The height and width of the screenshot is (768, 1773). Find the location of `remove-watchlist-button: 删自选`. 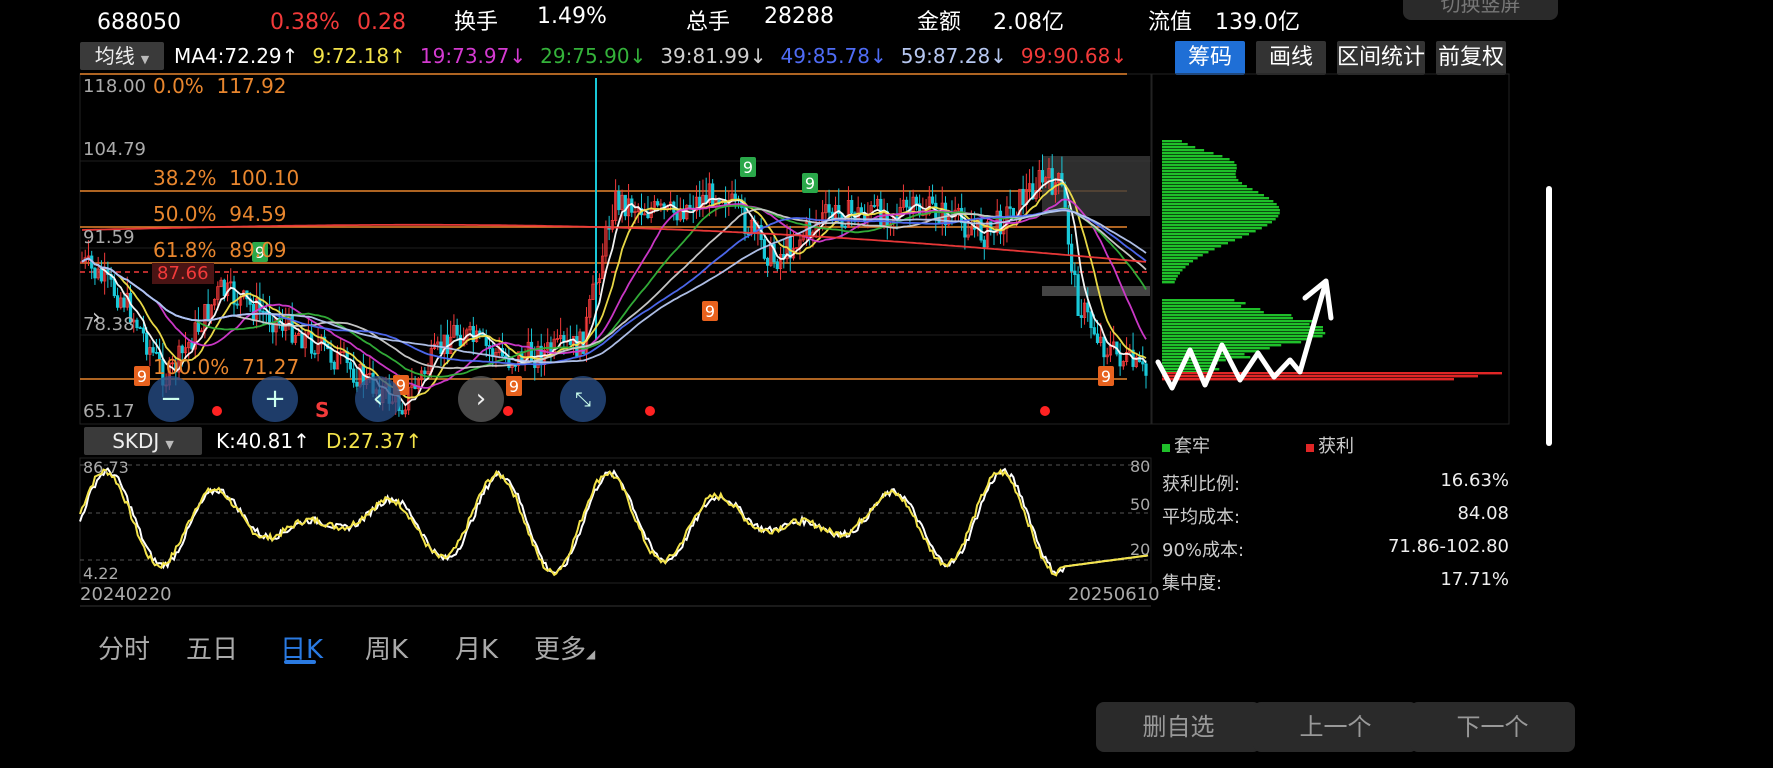

remove-watchlist-button: 删自选 is located at coordinates (1178, 727).